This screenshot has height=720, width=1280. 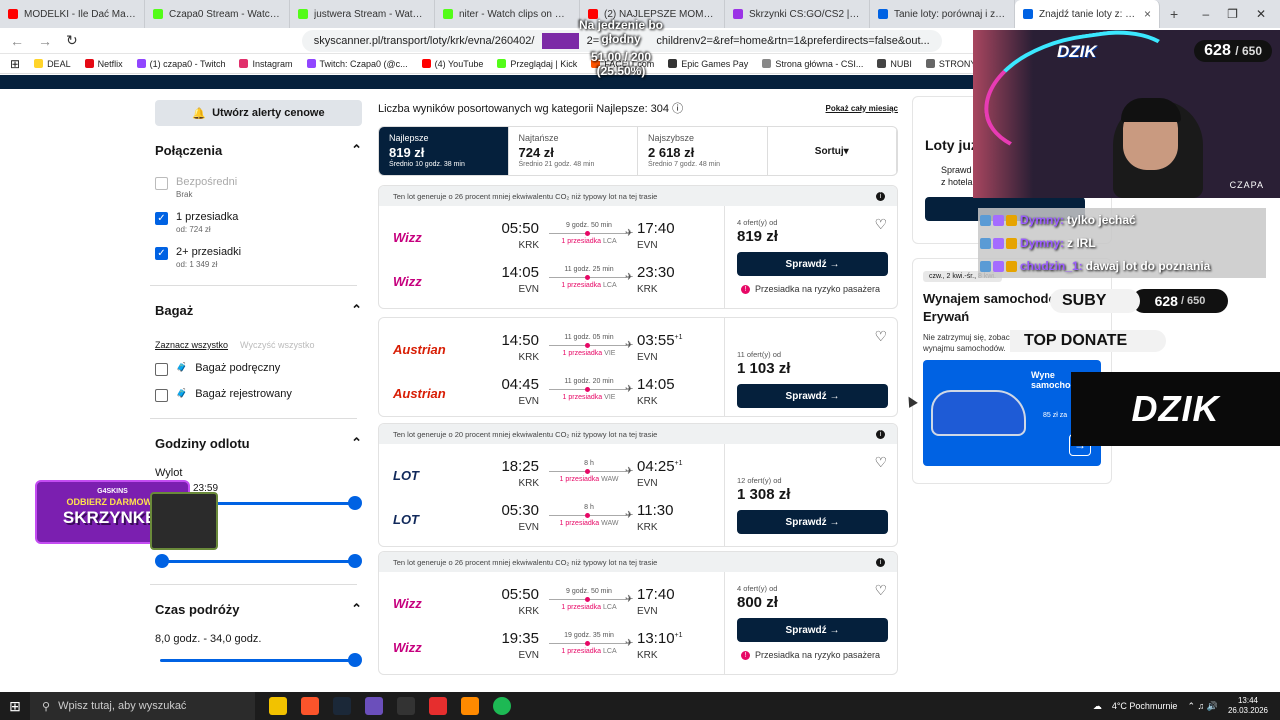 What do you see at coordinates (589, 523) in the screenshot?
I see `stop-info: 1 przesiadka WAW` at bounding box center [589, 523].